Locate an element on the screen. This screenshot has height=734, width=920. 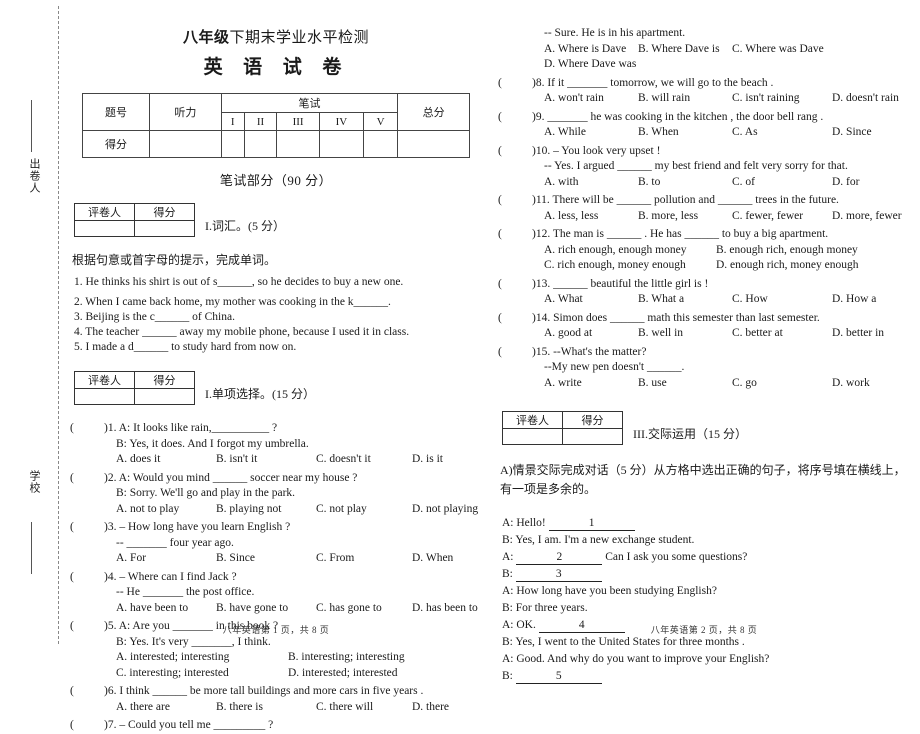
score-cell-listening is located at coordinates (185, 144).